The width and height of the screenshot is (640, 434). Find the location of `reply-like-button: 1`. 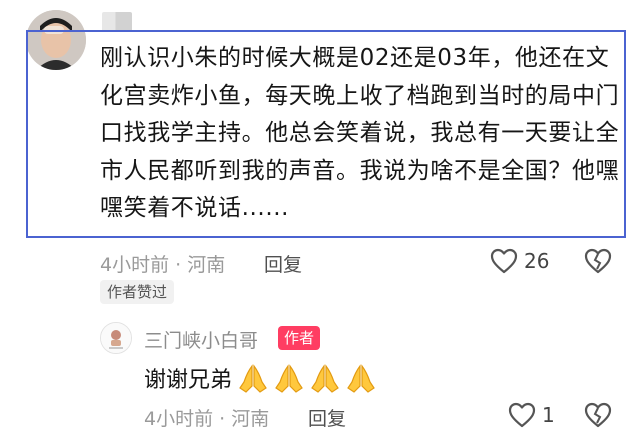

reply-like-button: 1 is located at coordinates (531, 415).